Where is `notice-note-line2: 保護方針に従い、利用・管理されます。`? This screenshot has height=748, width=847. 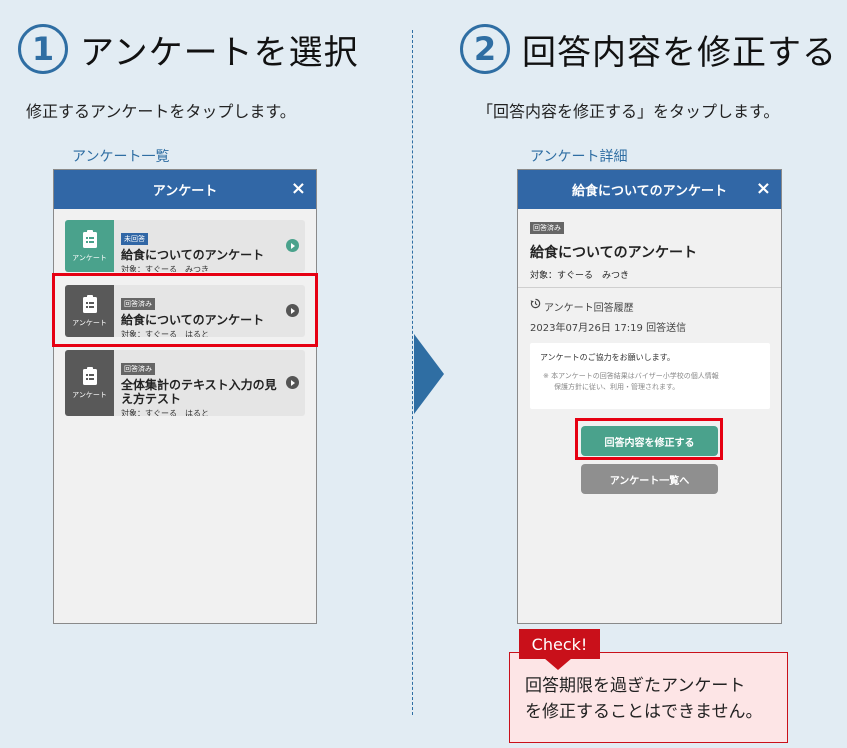 notice-note-line2: 保護方針に従い、利用・管理されます。 is located at coordinates (617, 387).